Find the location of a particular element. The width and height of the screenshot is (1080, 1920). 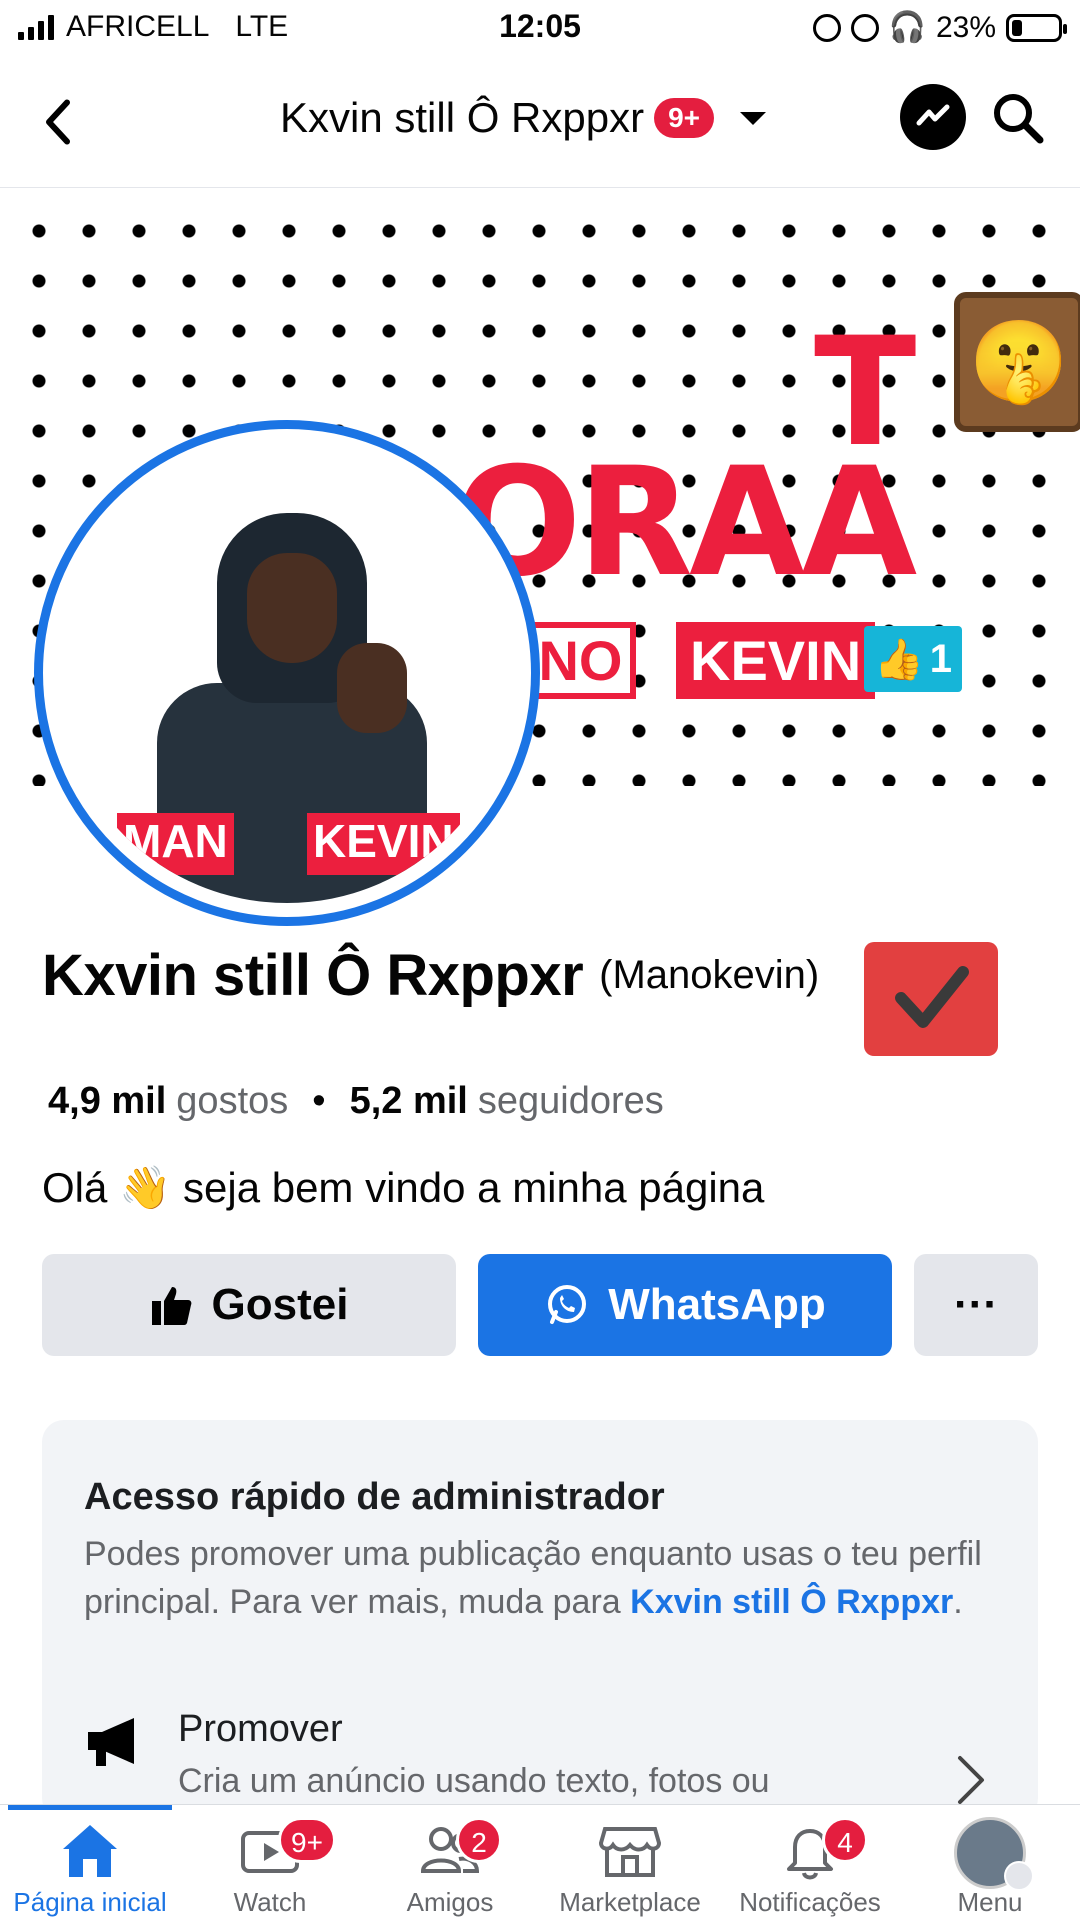

tab-label: Menu is located at coordinates (990, 1902).